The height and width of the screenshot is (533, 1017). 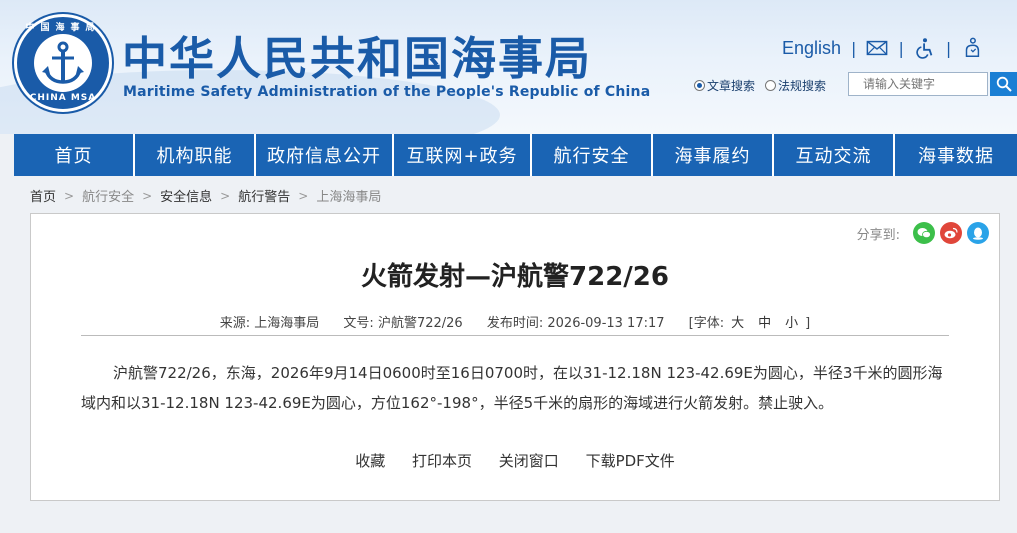 I want to click on share-bar: 分享到:, so click(x=923, y=233).